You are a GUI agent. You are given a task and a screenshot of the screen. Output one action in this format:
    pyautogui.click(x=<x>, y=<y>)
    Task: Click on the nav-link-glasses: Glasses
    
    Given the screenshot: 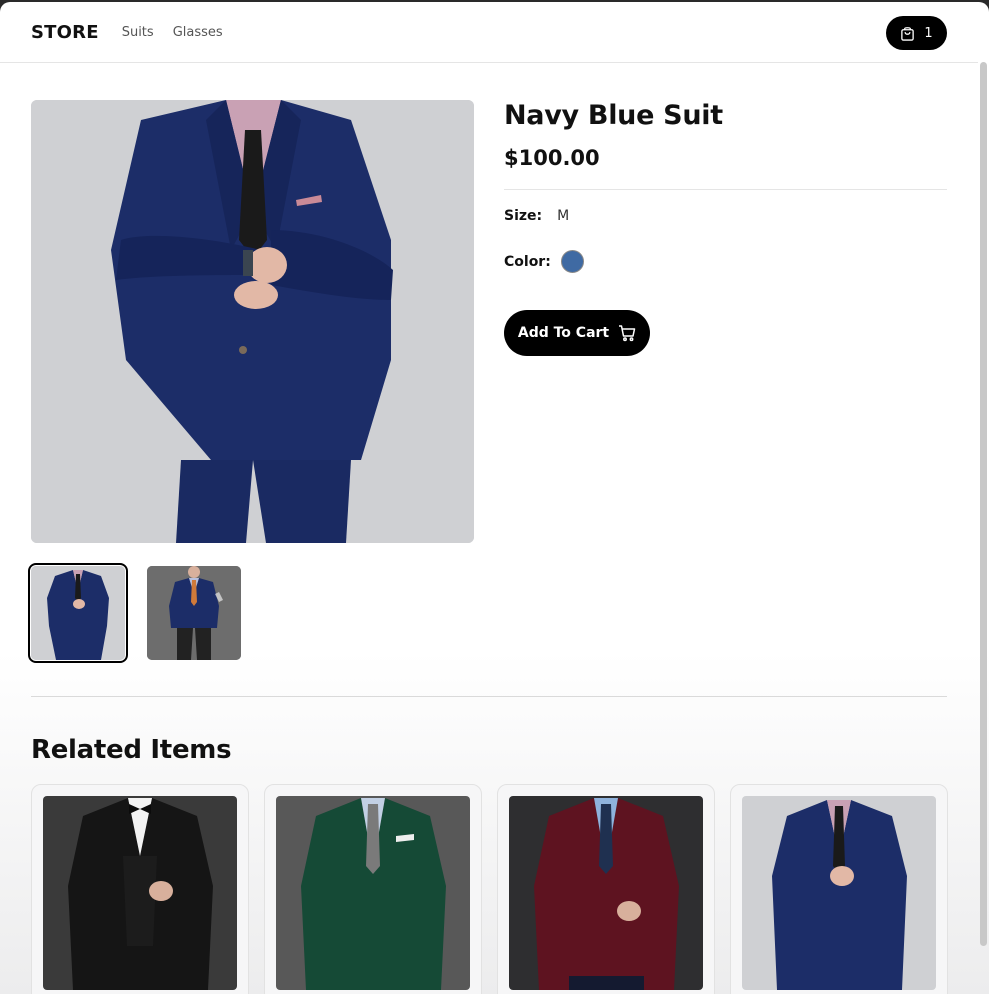 What is the action you would take?
    pyautogui.click(x=198, y=32)
    